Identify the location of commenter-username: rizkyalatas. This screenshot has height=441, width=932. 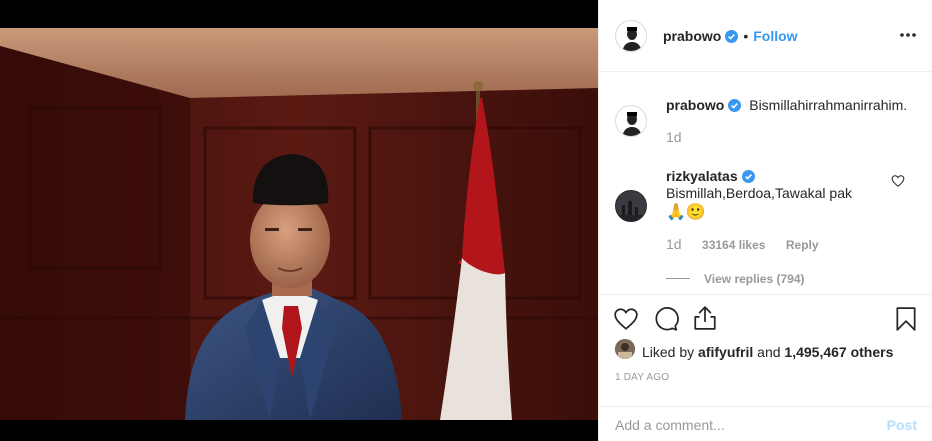
(702, 176).